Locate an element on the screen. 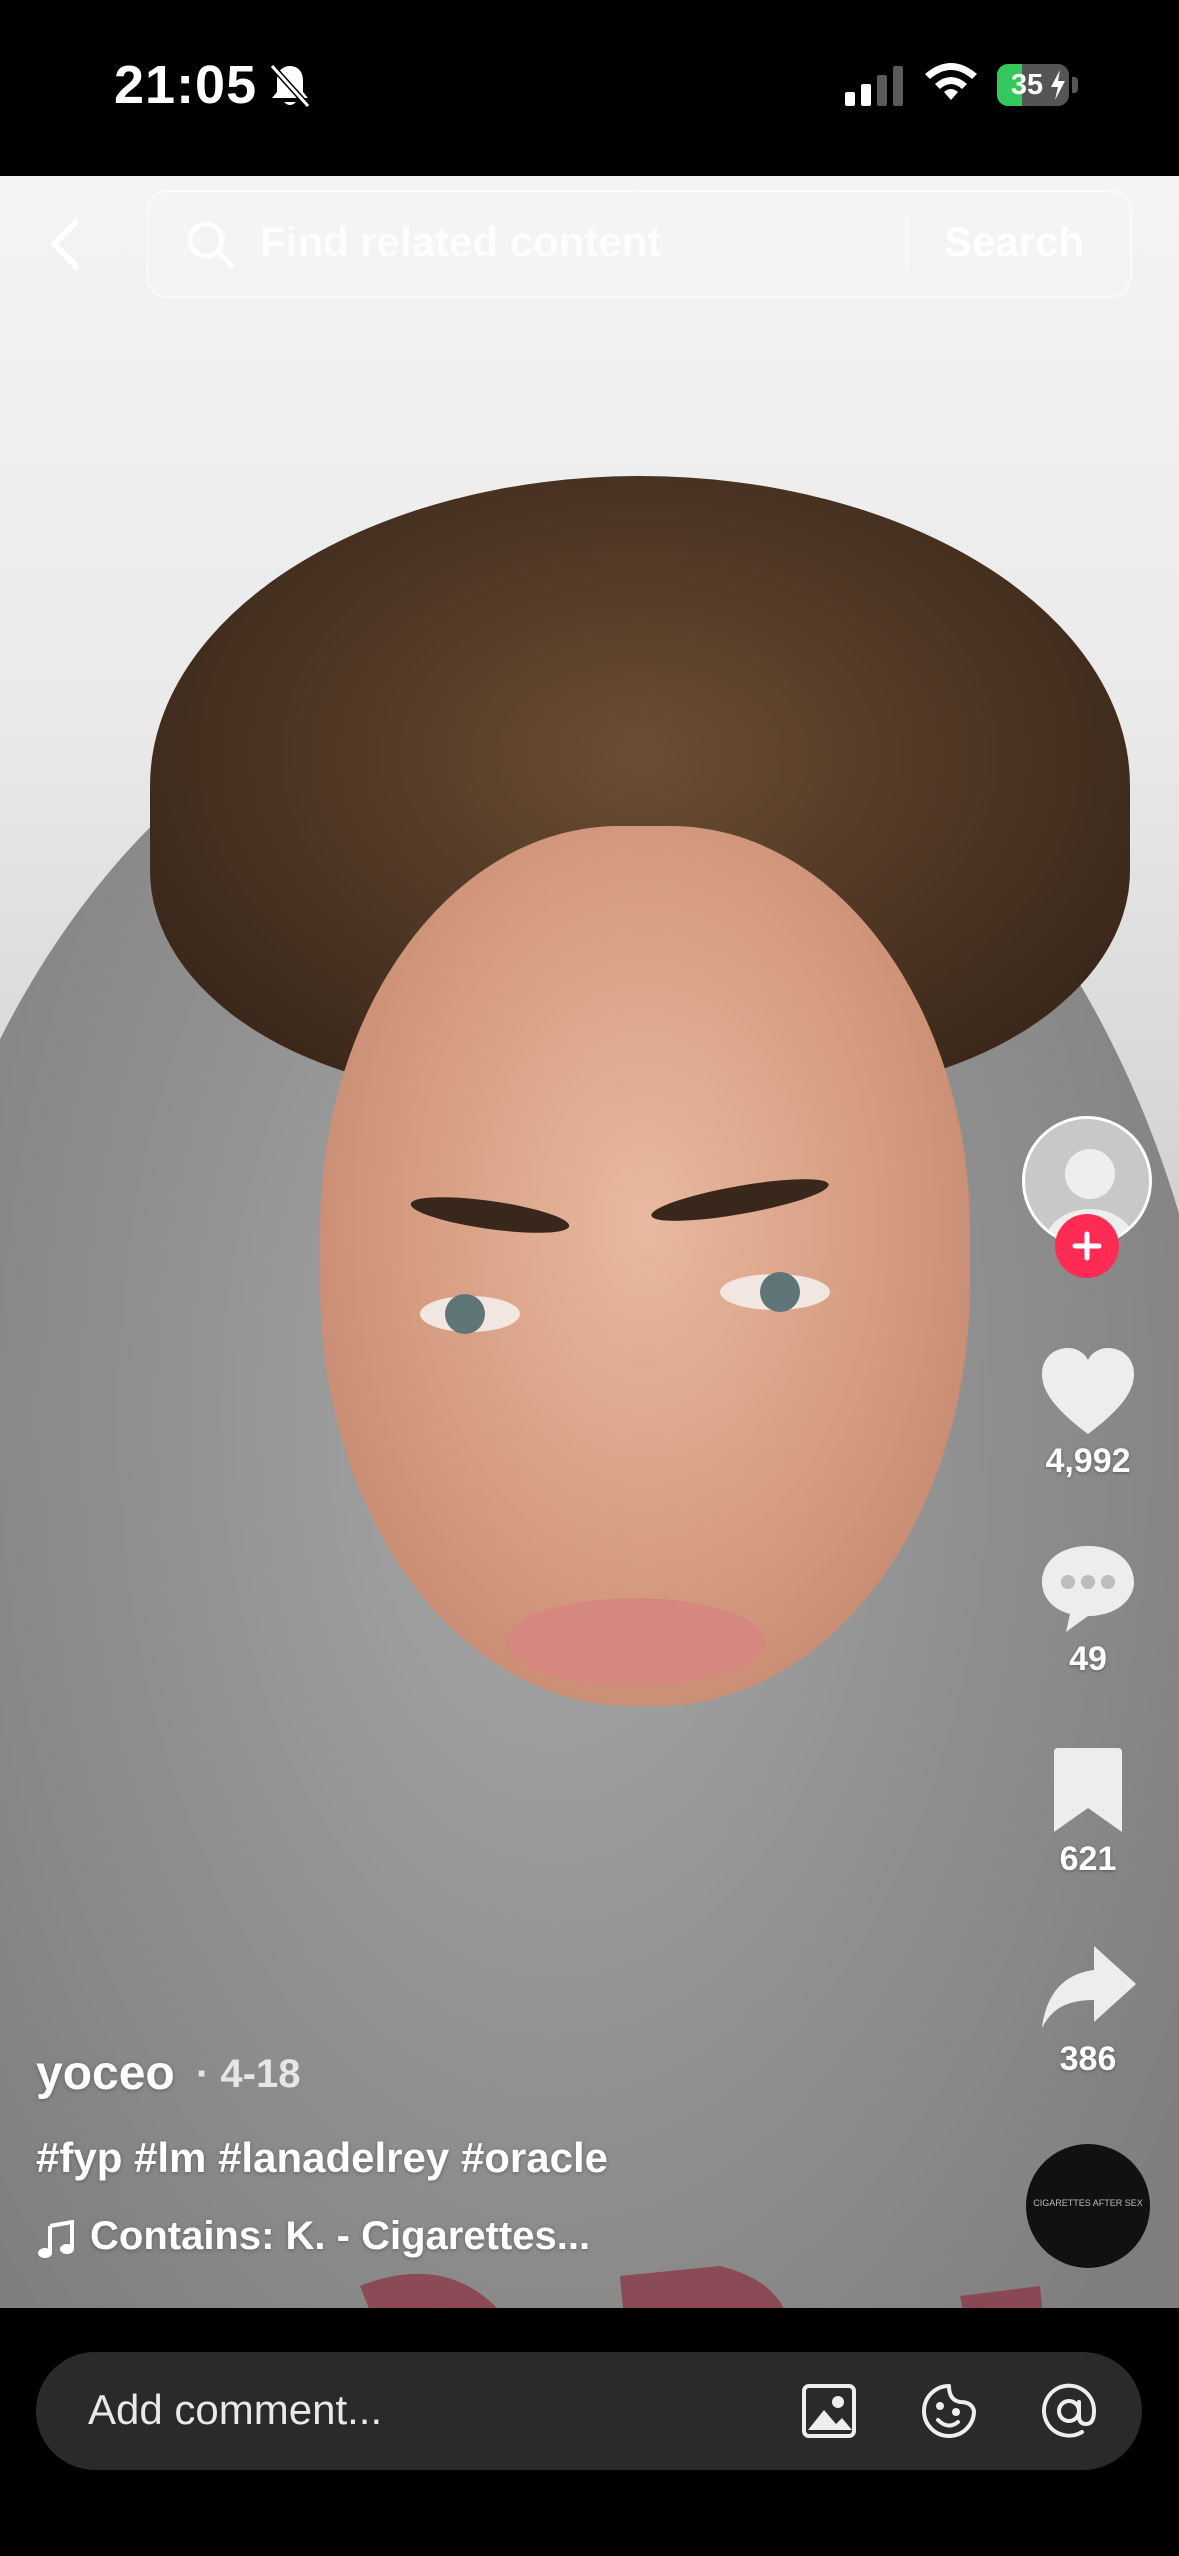 This screenshot has width=1179, height=2556. mention-at-icon is located at coordinates (1069, 2411).